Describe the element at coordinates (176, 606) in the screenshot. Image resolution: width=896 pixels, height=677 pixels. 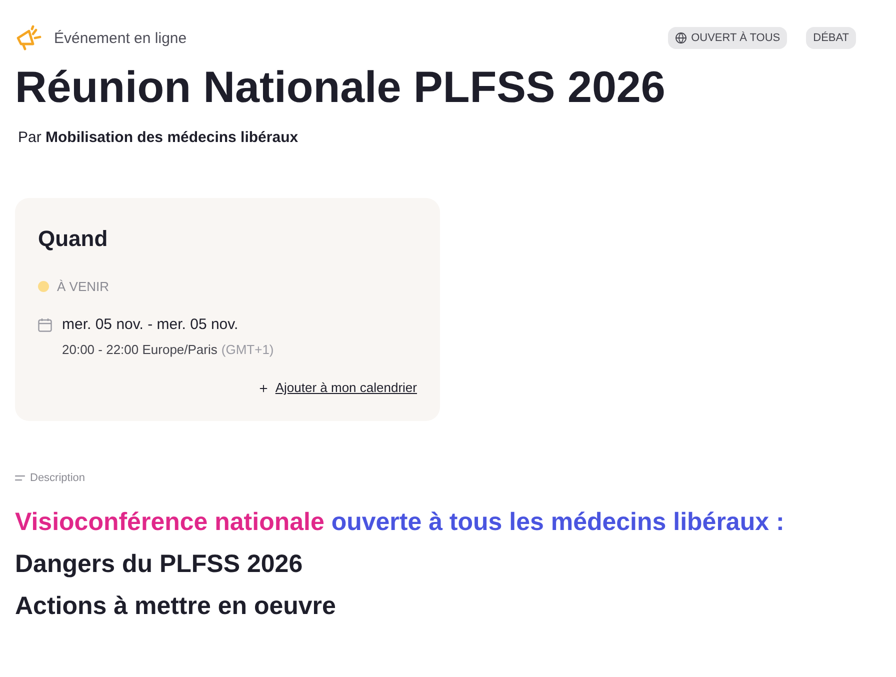
I see `description-line: Actions à mettre en oeuvre` at that location.